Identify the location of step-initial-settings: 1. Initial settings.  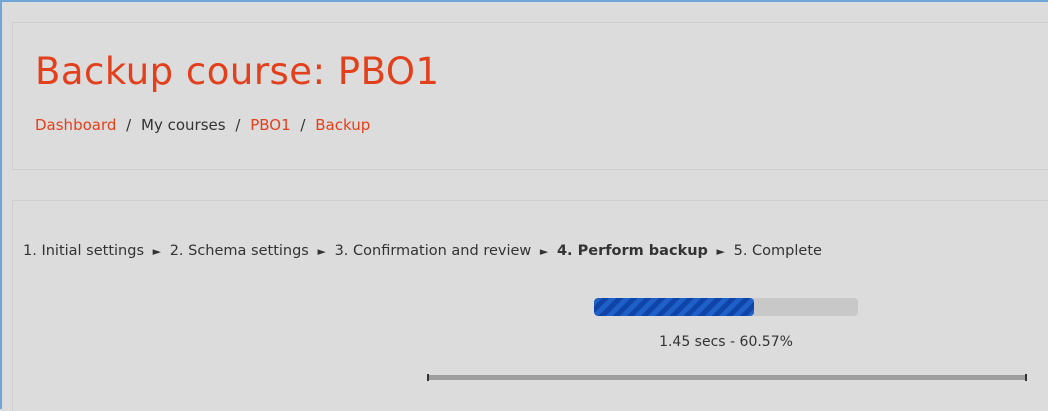
(83, 251).